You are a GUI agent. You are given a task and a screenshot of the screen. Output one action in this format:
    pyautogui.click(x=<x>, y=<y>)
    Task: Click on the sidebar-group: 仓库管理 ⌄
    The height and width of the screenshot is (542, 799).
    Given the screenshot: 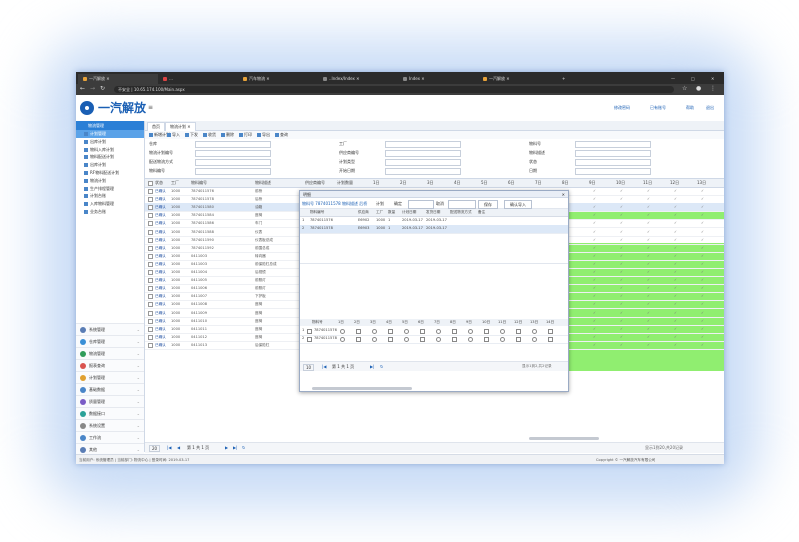 What is the action you would take?
    pyautogui.click(x=110, y=341)
    